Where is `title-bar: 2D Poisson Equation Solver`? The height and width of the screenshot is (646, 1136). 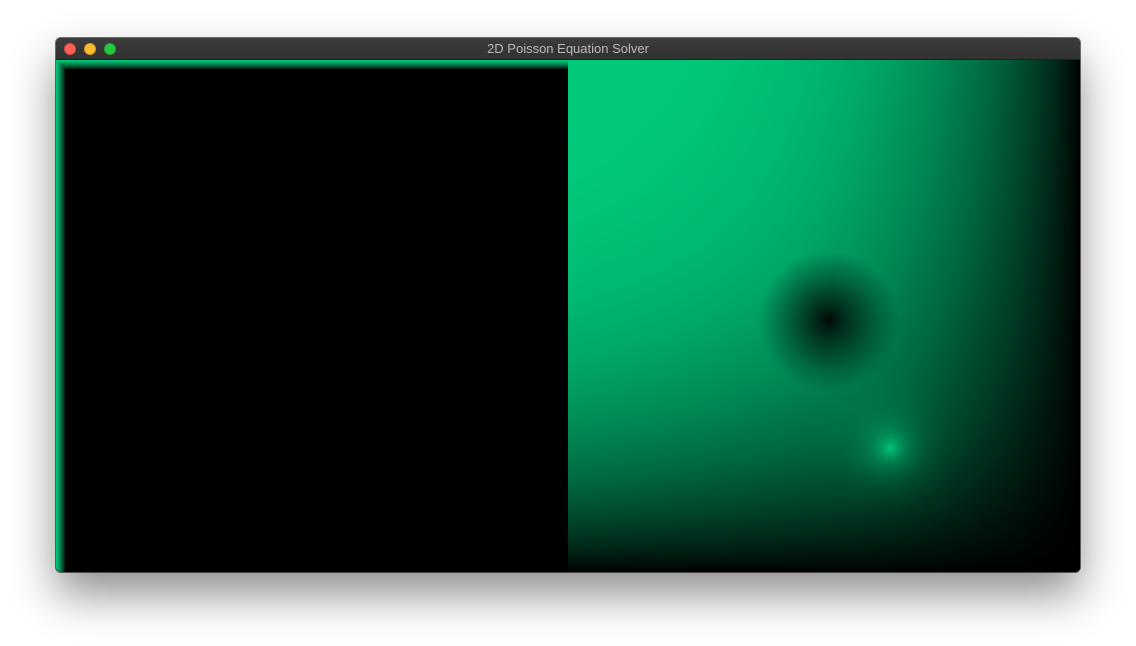
title-bar: 2D Poisson Equation Solver is located at coordinates (568, 49).